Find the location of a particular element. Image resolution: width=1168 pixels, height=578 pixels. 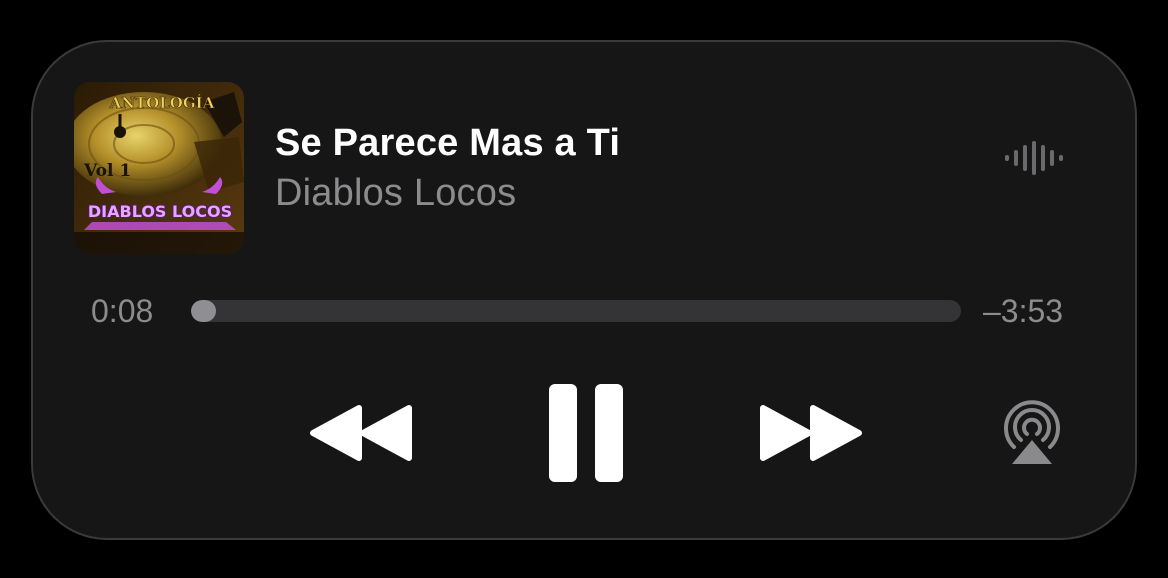

forward-button is located at coordinates (811, 433).